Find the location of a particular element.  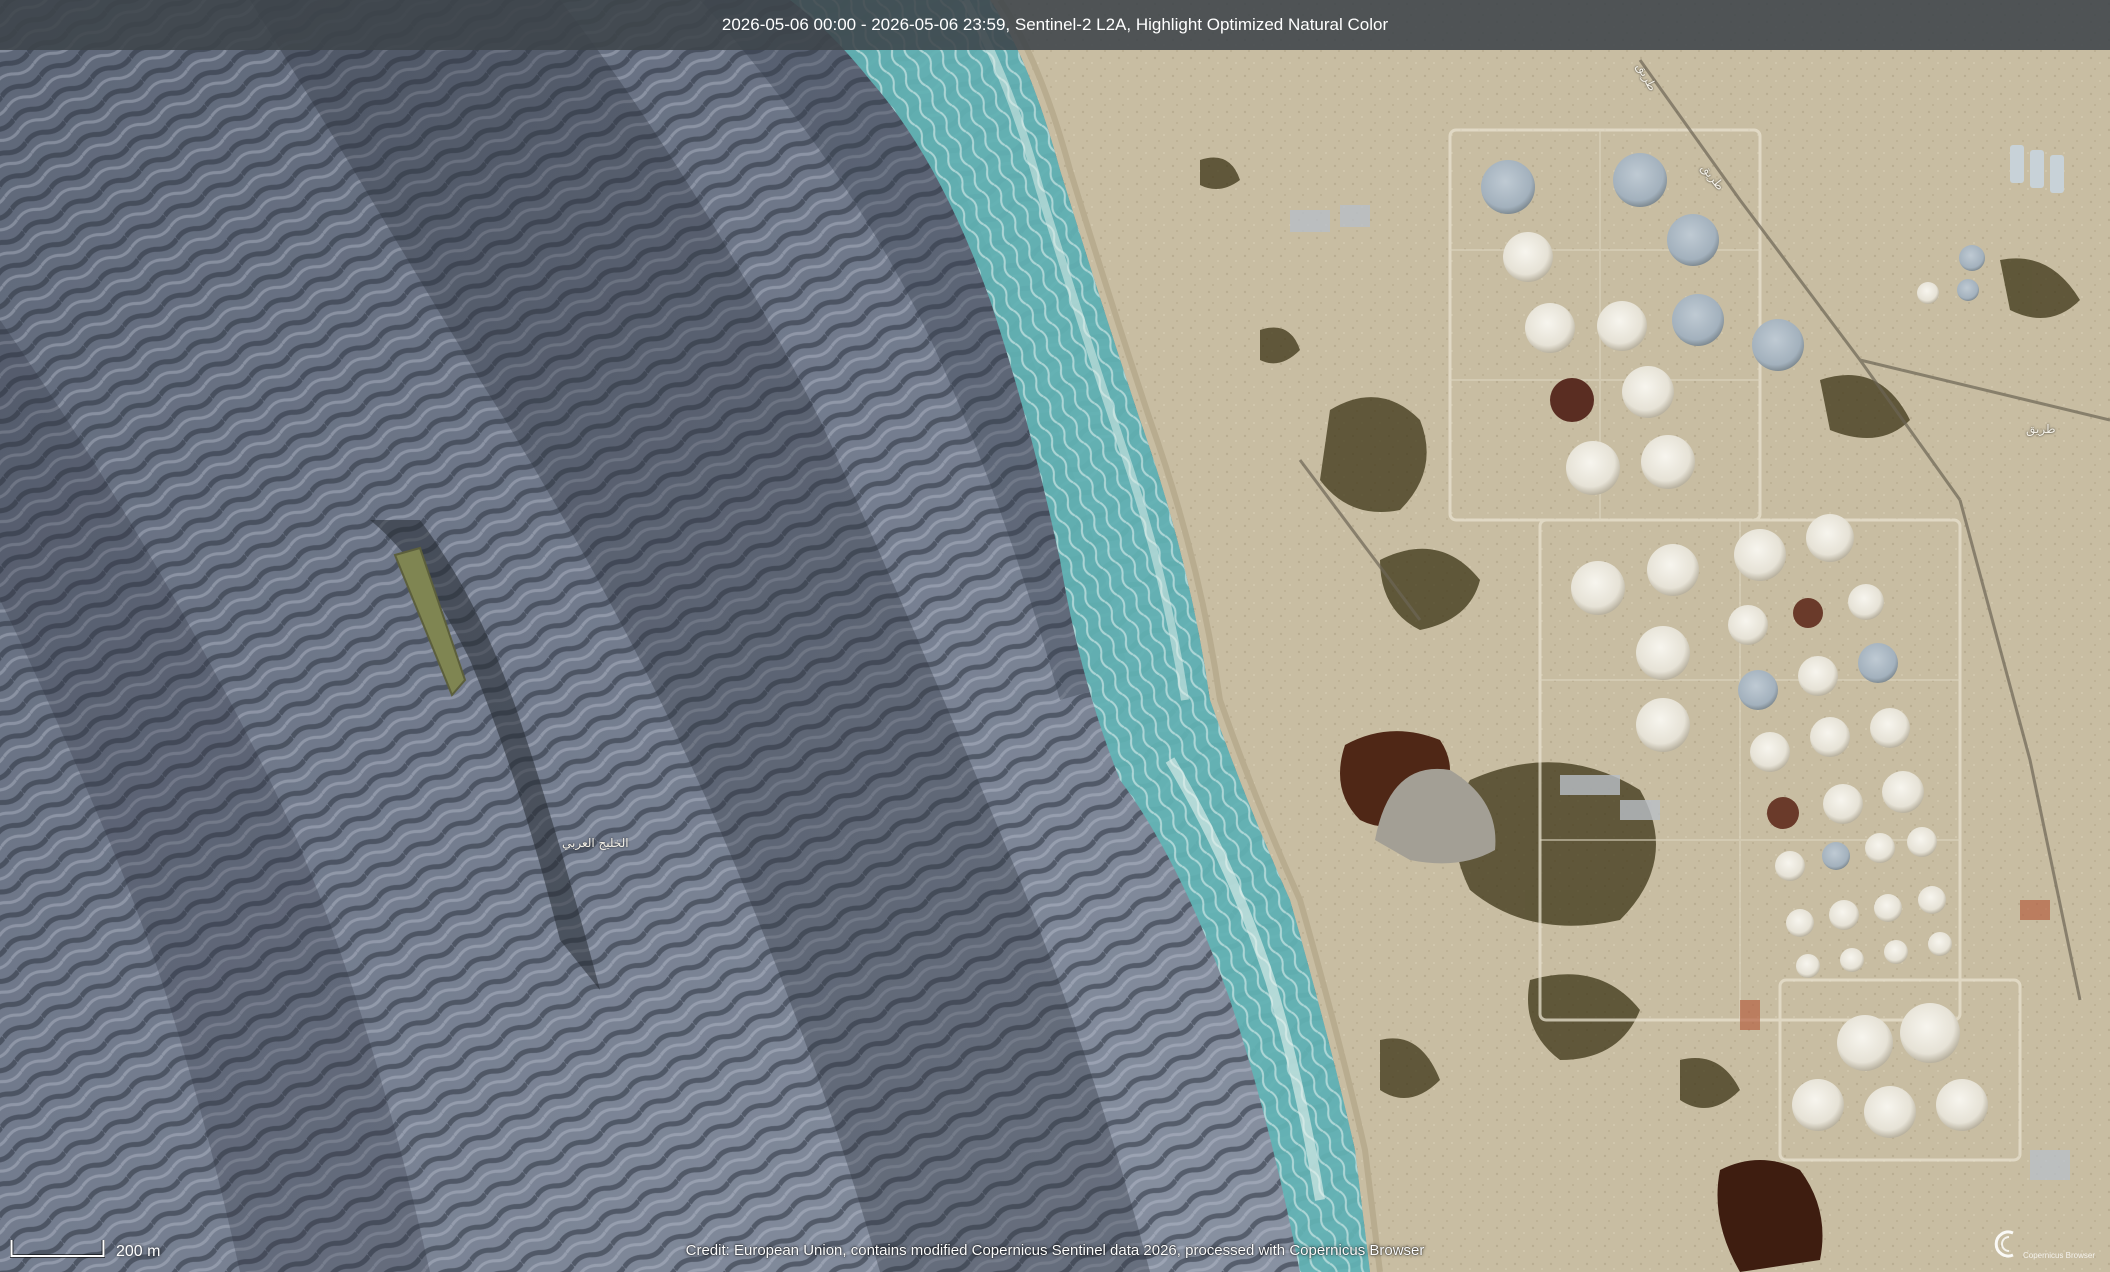

map-label-road: طريق is located at coordinates (2041, 429).